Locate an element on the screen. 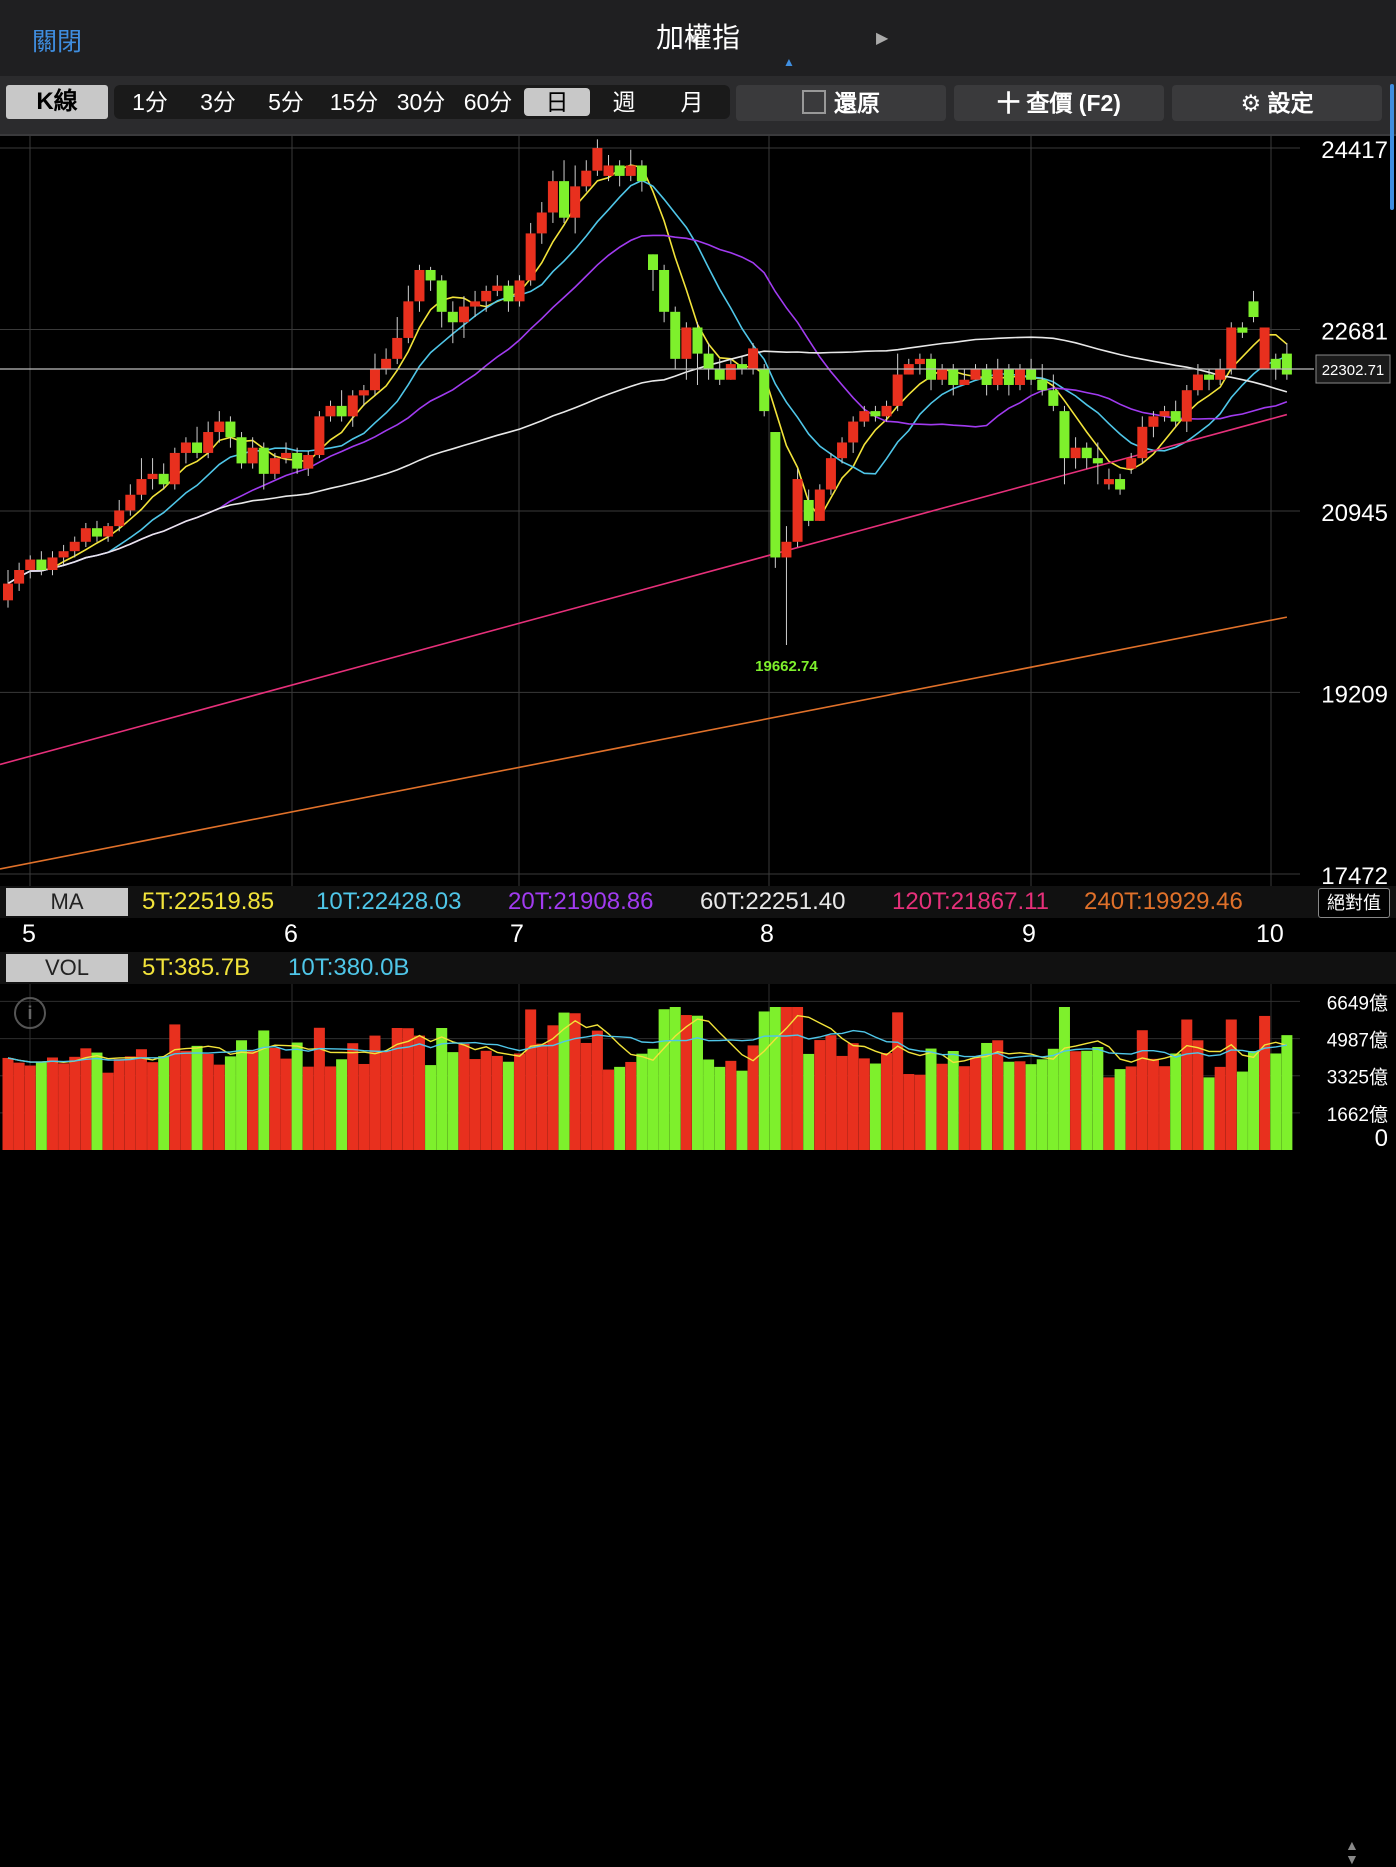  interval-week: 週 is located at coordinates (624, 102).